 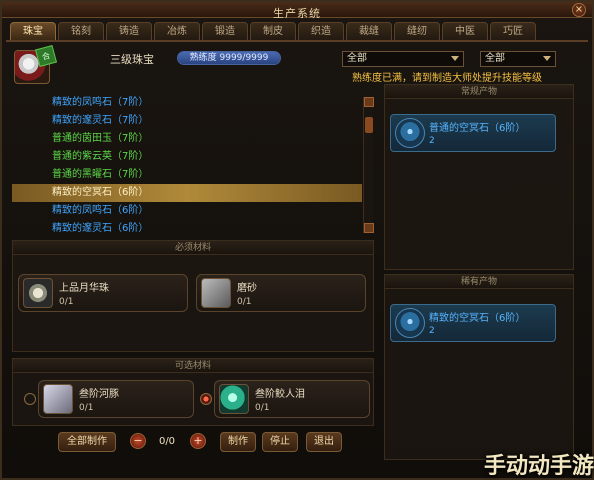 I want to click on tab-smelting: 冶炼, so click(x=177, y=31).